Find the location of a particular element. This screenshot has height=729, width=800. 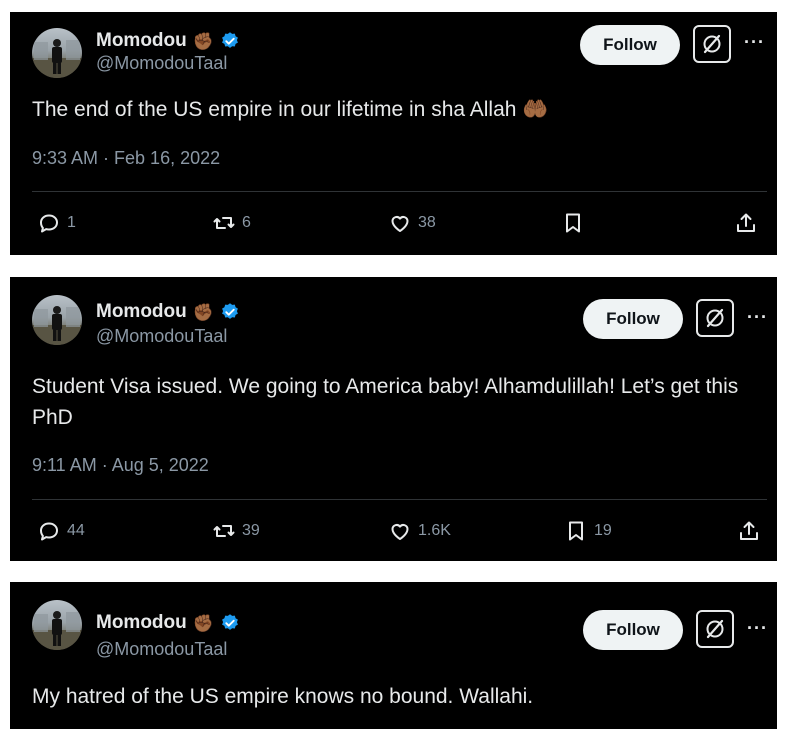

bookmark-count: 19 is located at coordinates (603, 530).